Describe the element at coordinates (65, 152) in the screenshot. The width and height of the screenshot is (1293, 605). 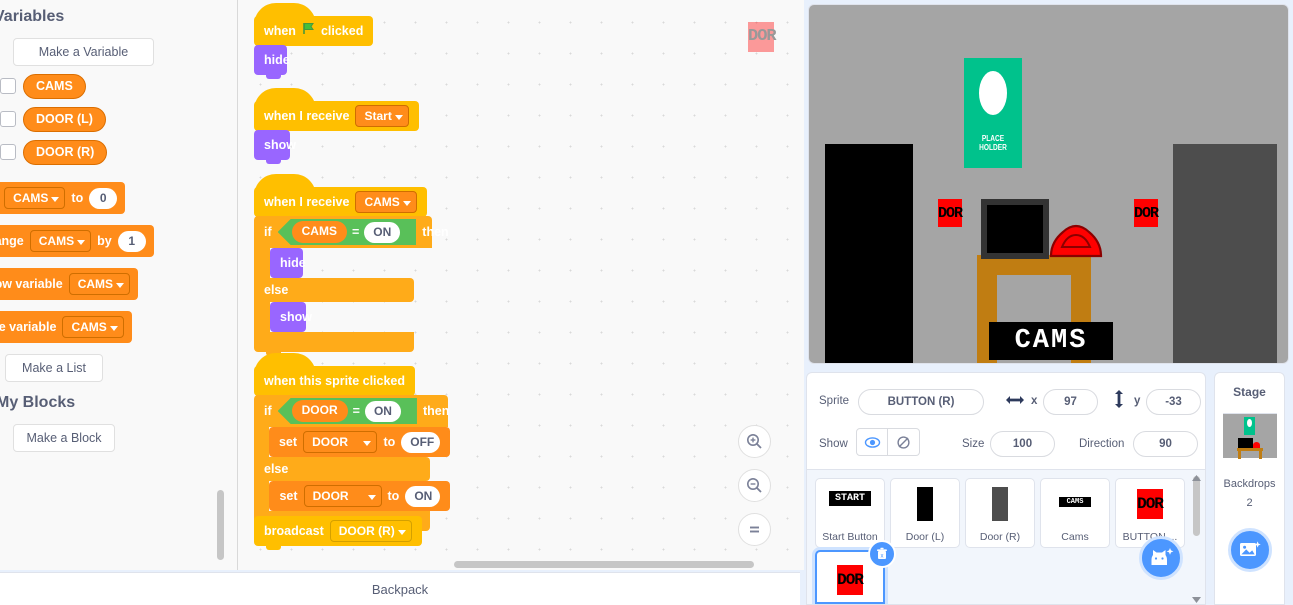
I see `variable-pill-door-r: DOOR (R)` at that location.